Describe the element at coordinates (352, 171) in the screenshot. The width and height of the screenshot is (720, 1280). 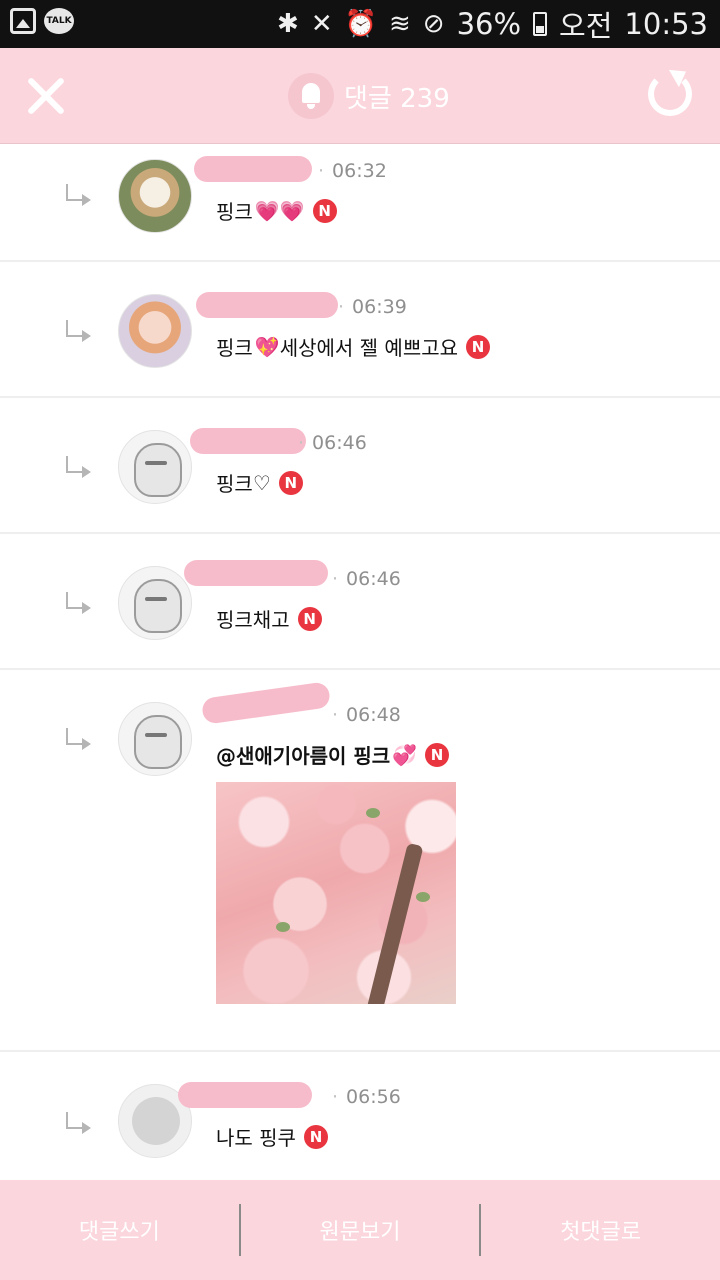
I see `comment-time: · 06:32` at that location.